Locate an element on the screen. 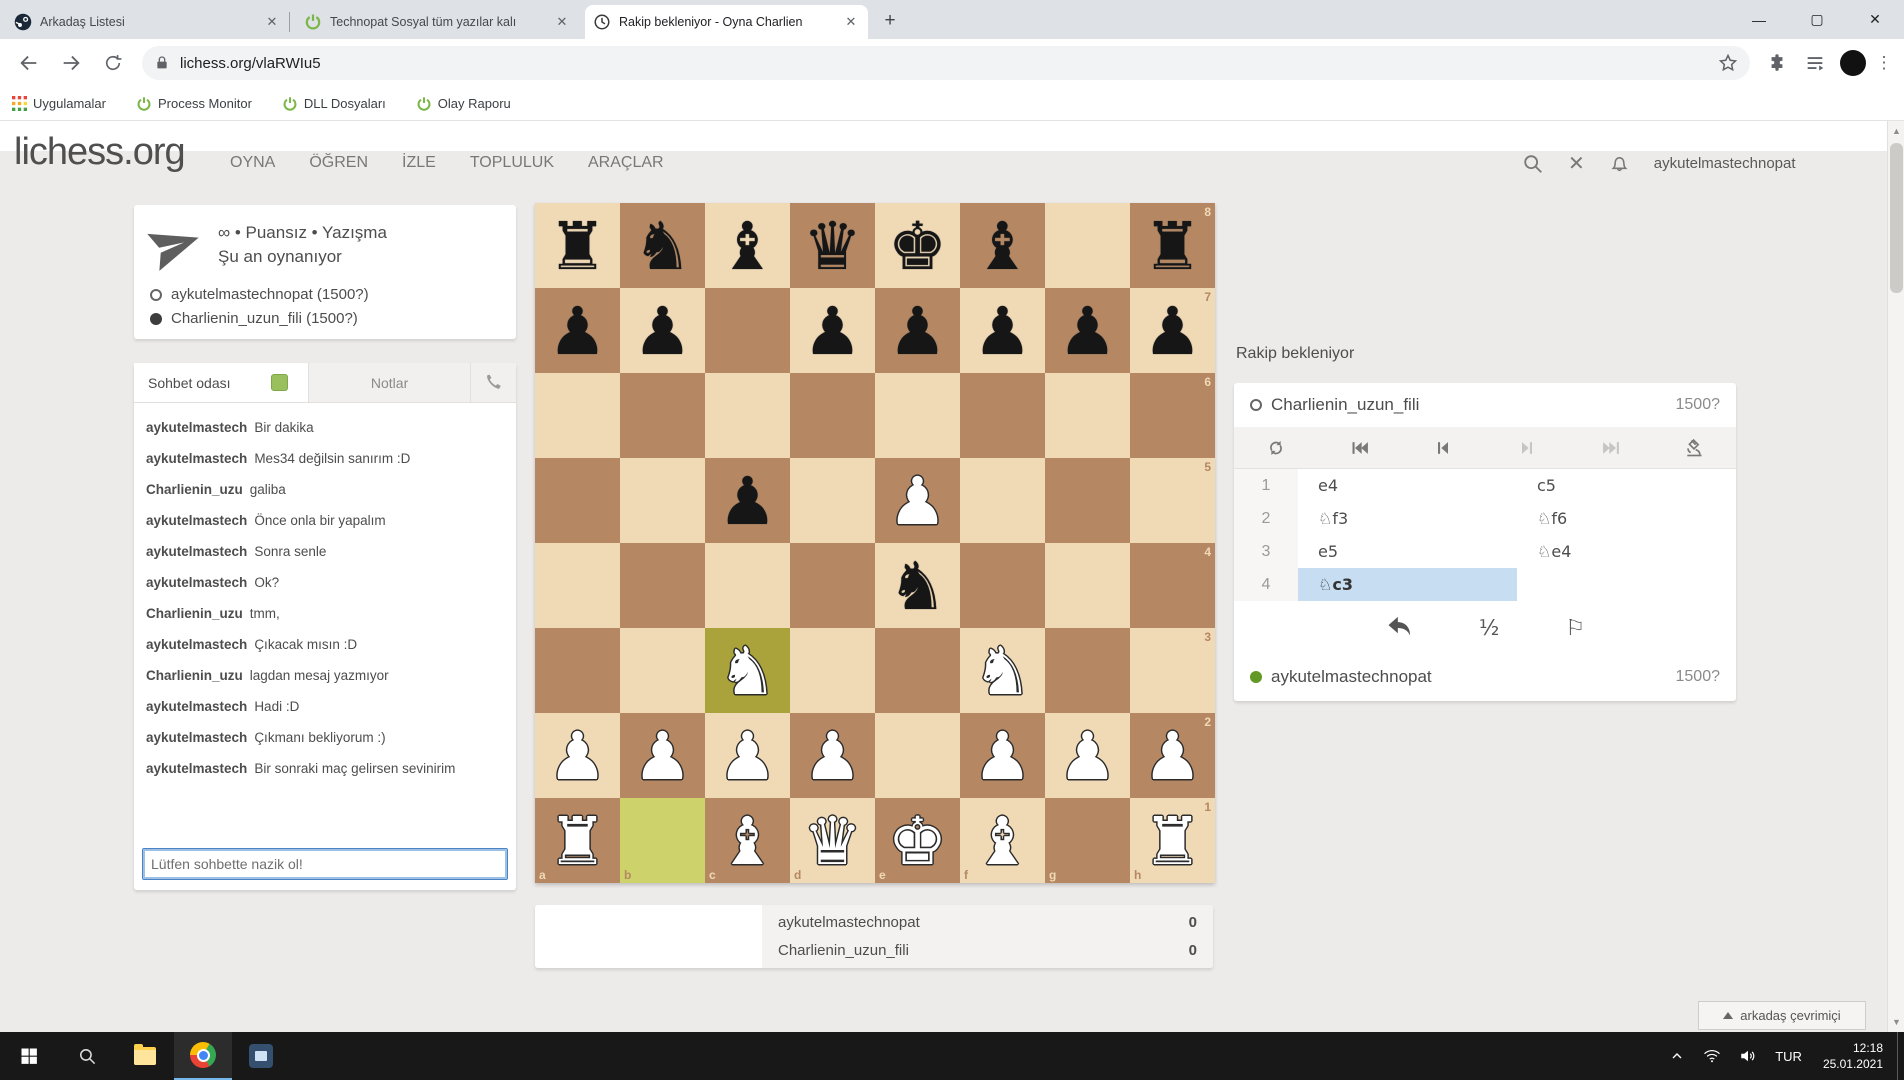 The width and height of the screenshot is (1904, 1080). move-cell: ♘e4 is located at coordinates (1626, 551).